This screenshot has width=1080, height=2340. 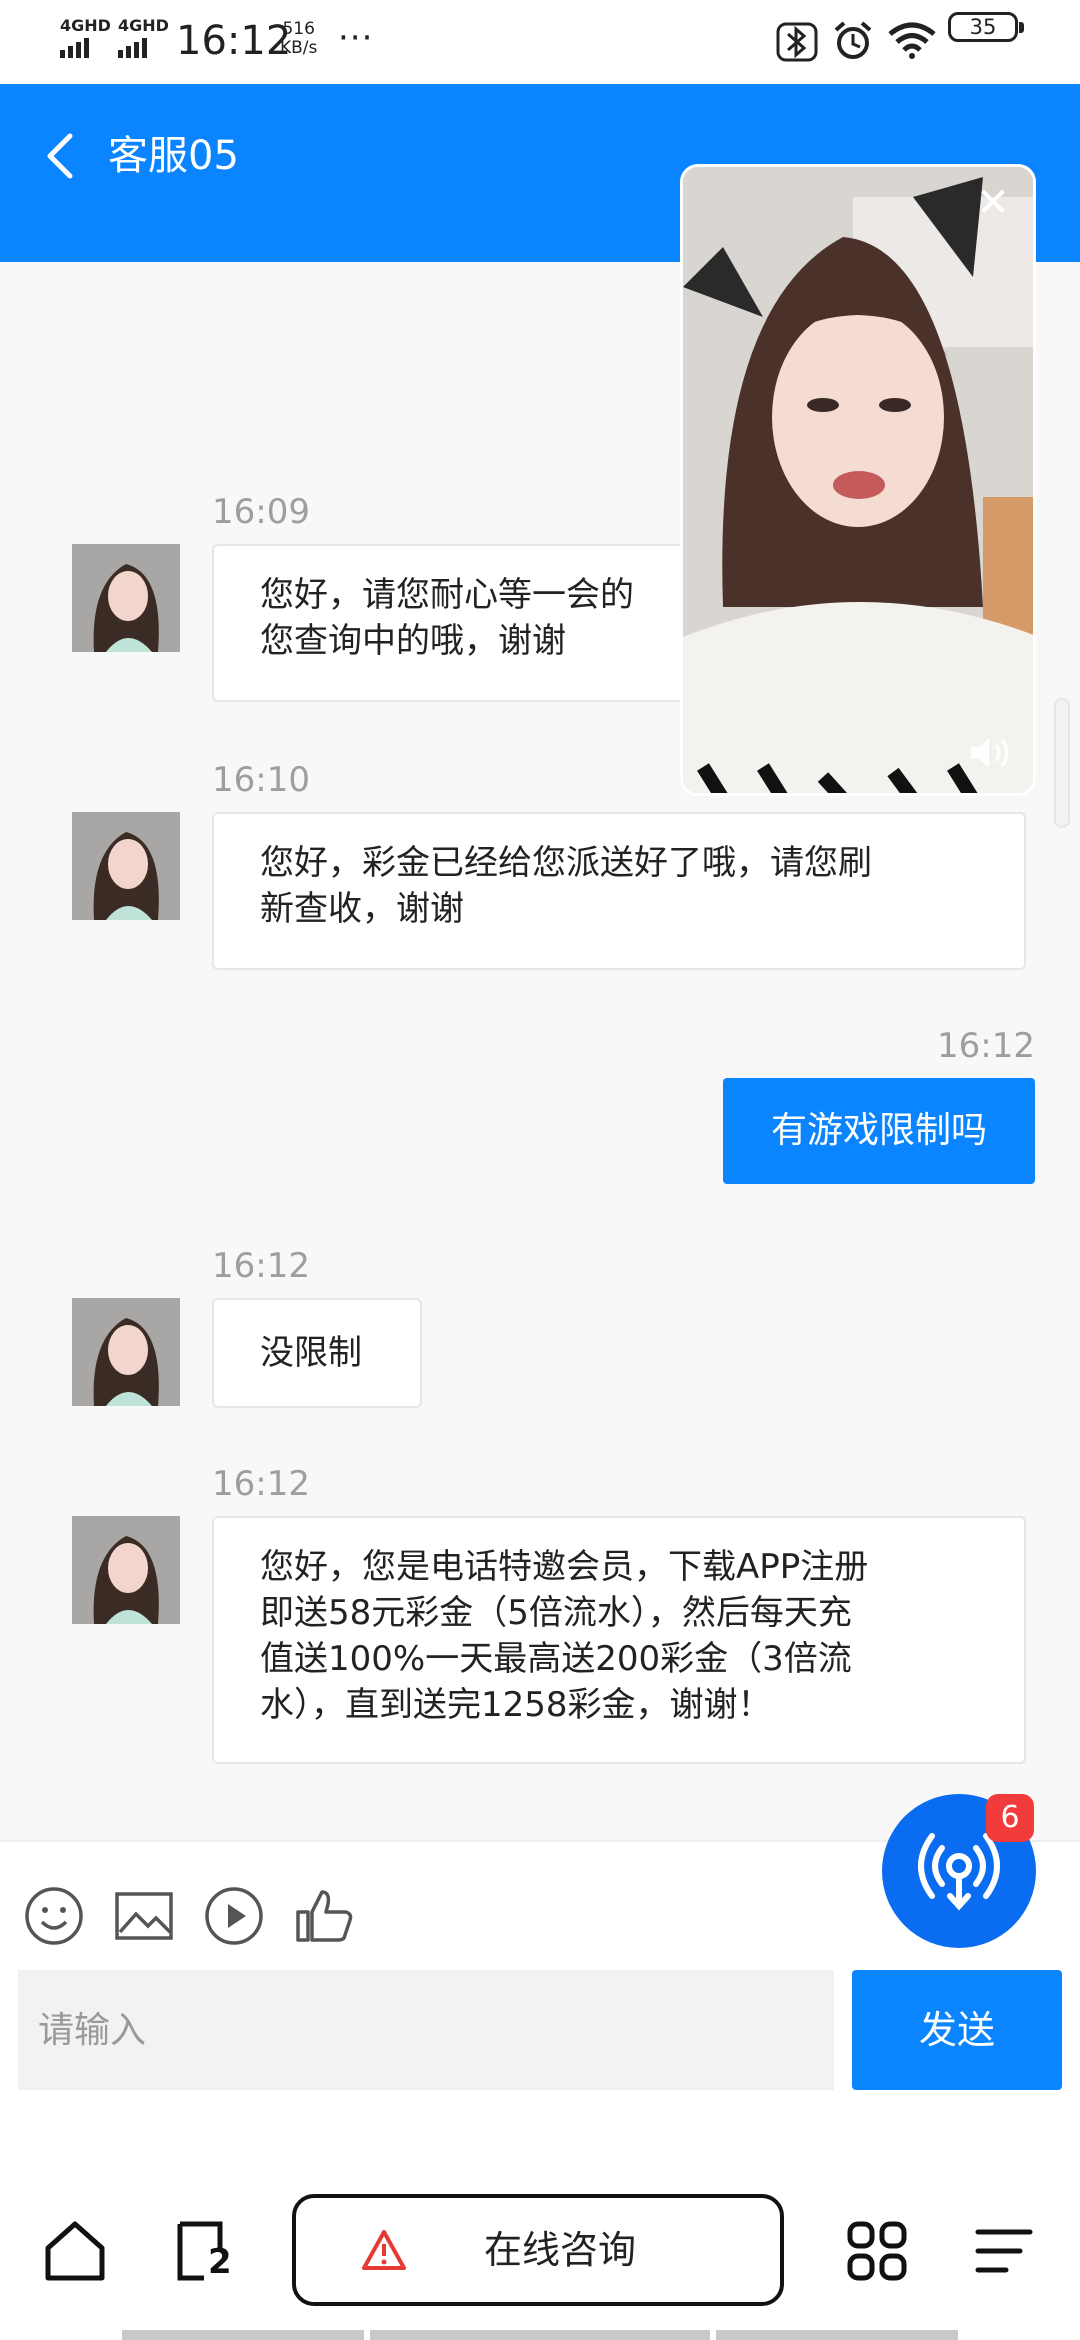 I want to click on signal-sim2: 4GHD, so click(x=143, y=37).